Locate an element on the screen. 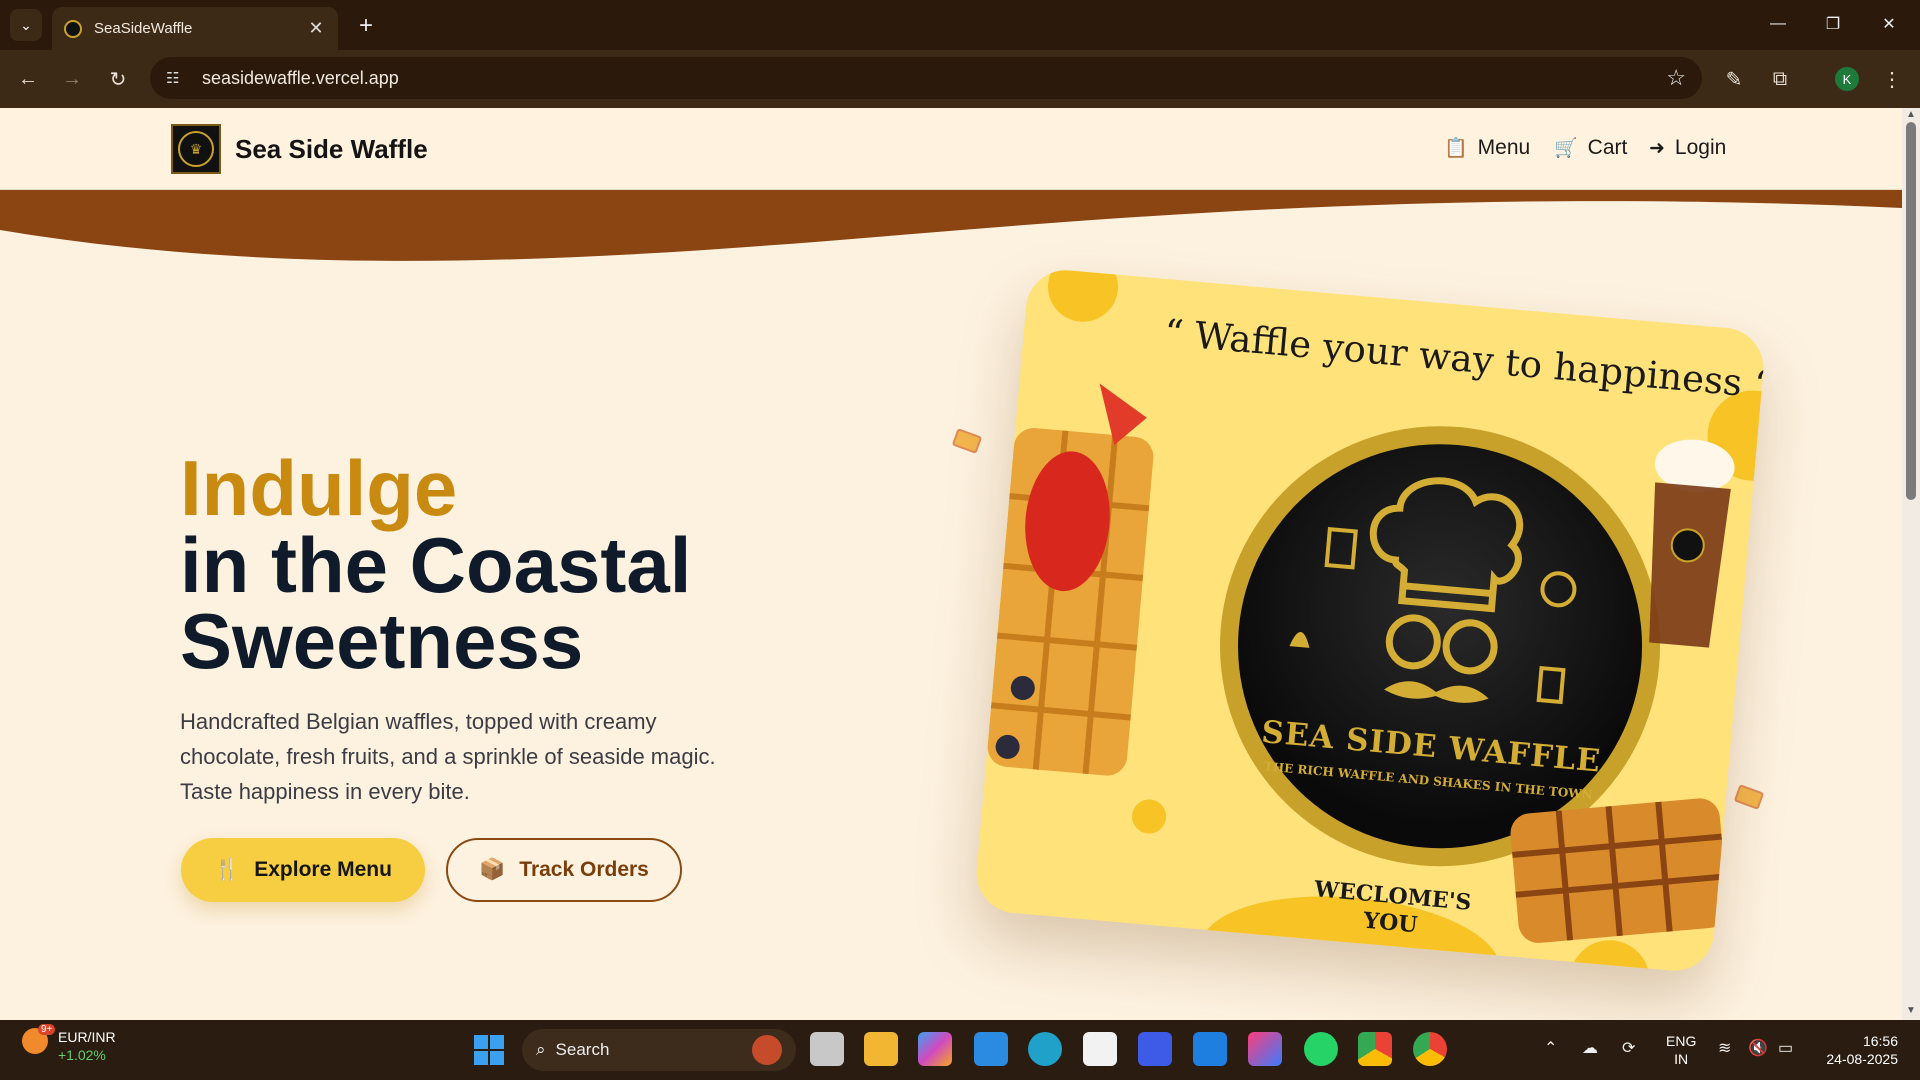 This screenshot has height=1080, width=1920. browser-tab: SeaSideWaffle ✕ is located at coordinates (195, 28).